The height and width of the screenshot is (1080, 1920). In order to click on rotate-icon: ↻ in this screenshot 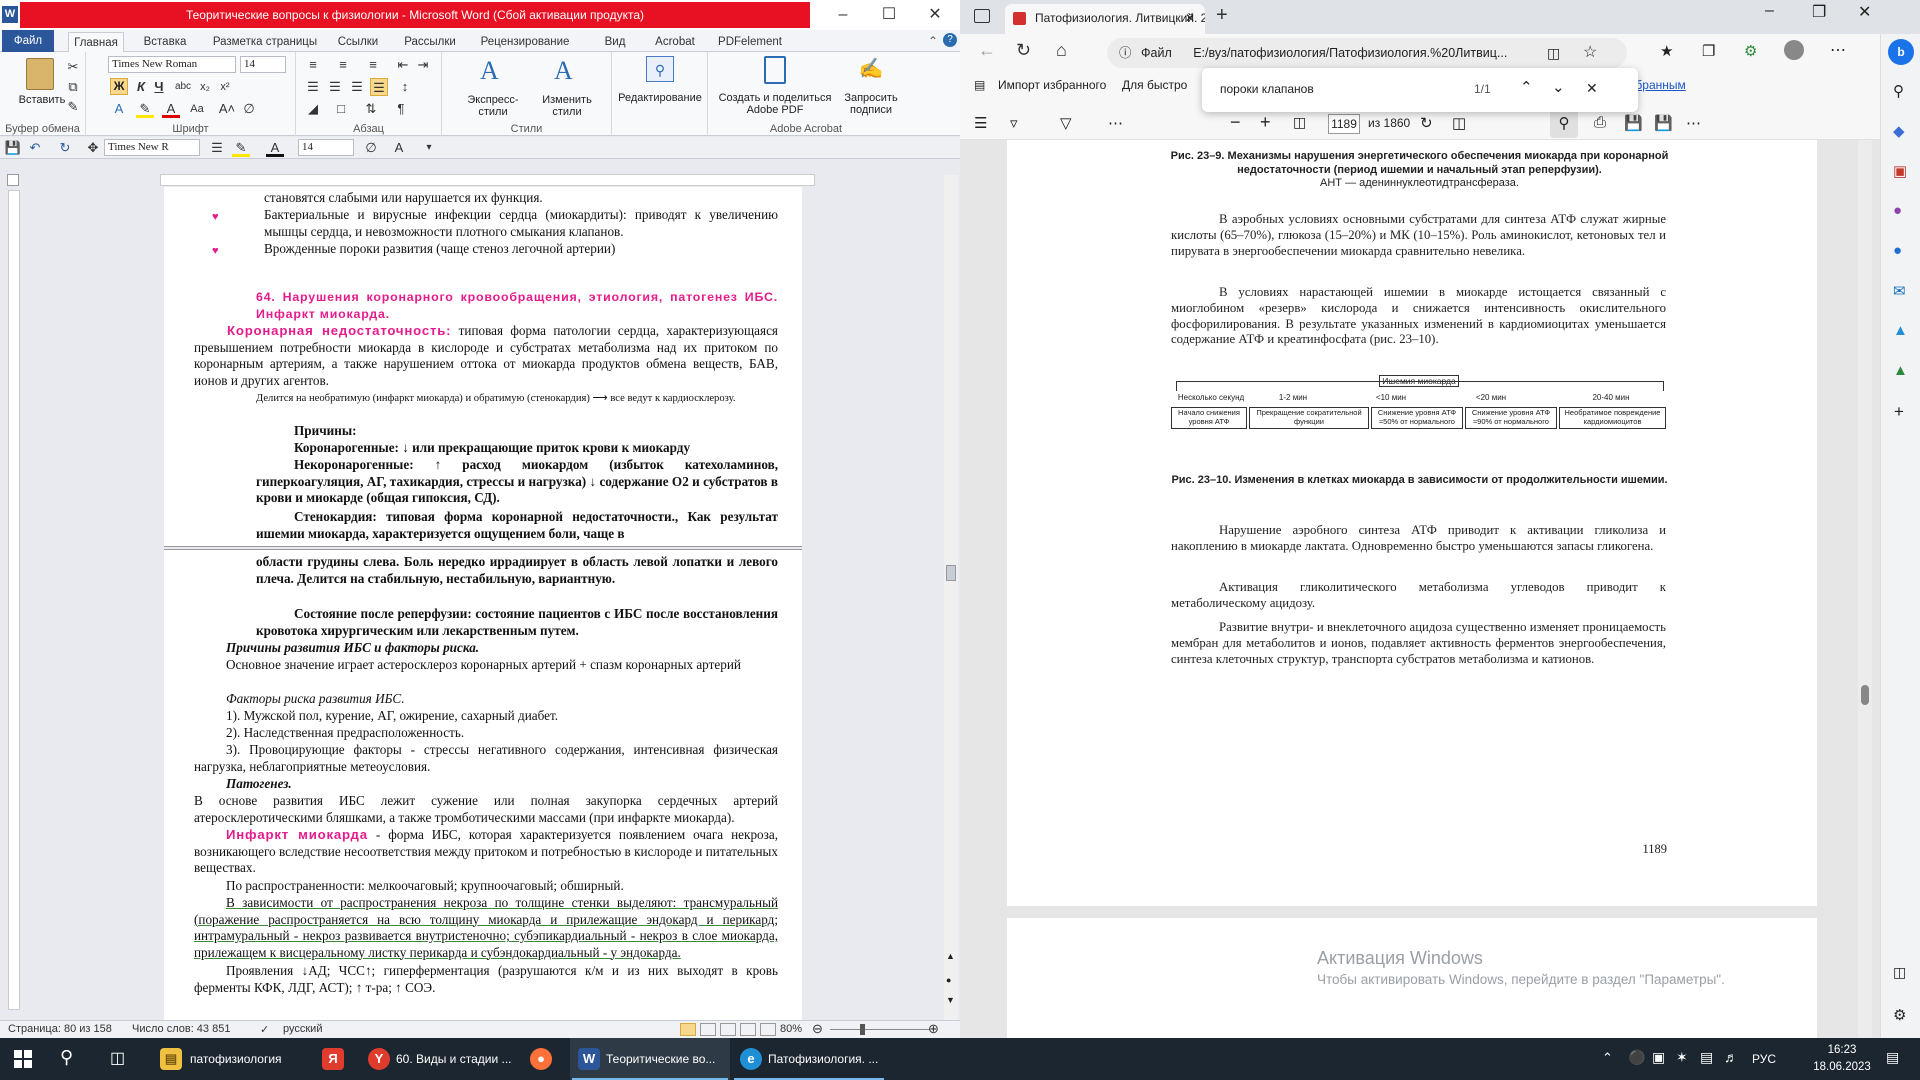, I will do `click(1426, 123)`.